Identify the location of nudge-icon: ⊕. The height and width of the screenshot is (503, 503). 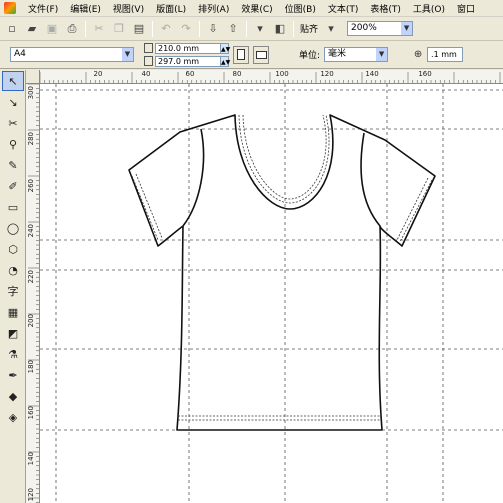
(418, 54).